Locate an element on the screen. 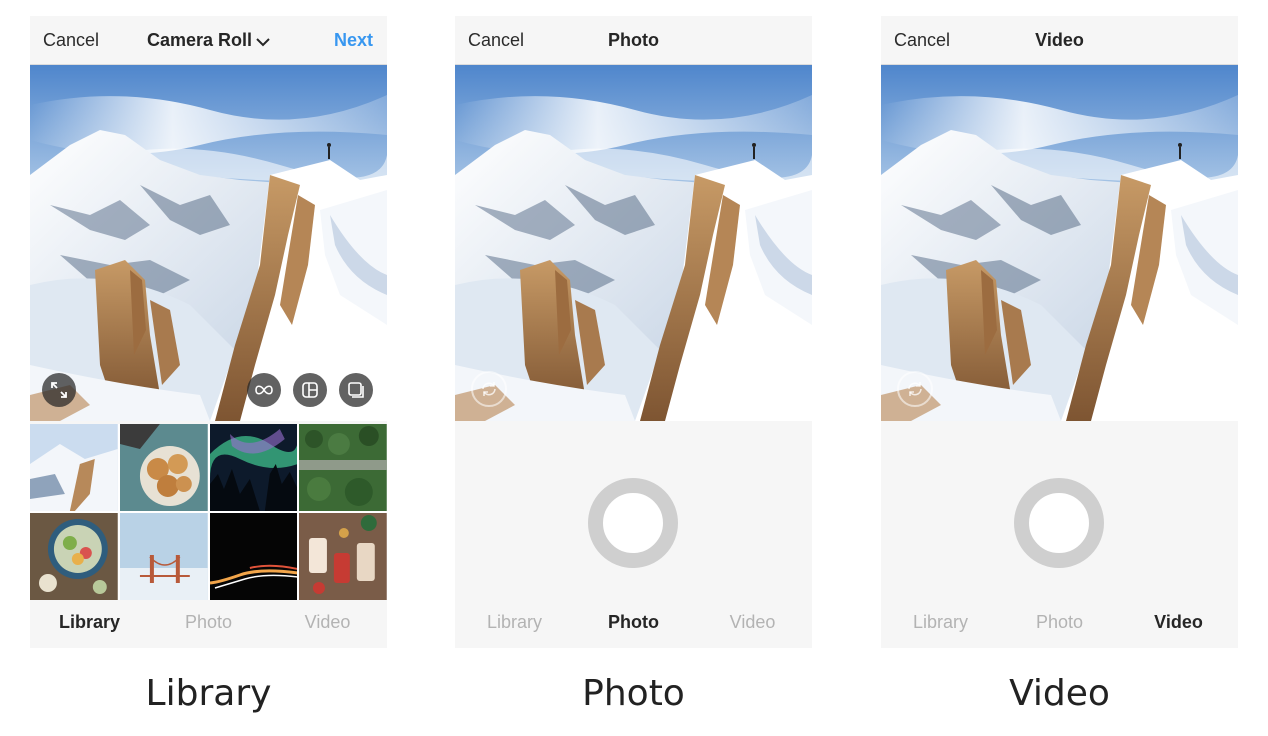 This screenshot has height=736, width=1268. flash-icon is located at coordinates (778, 389).